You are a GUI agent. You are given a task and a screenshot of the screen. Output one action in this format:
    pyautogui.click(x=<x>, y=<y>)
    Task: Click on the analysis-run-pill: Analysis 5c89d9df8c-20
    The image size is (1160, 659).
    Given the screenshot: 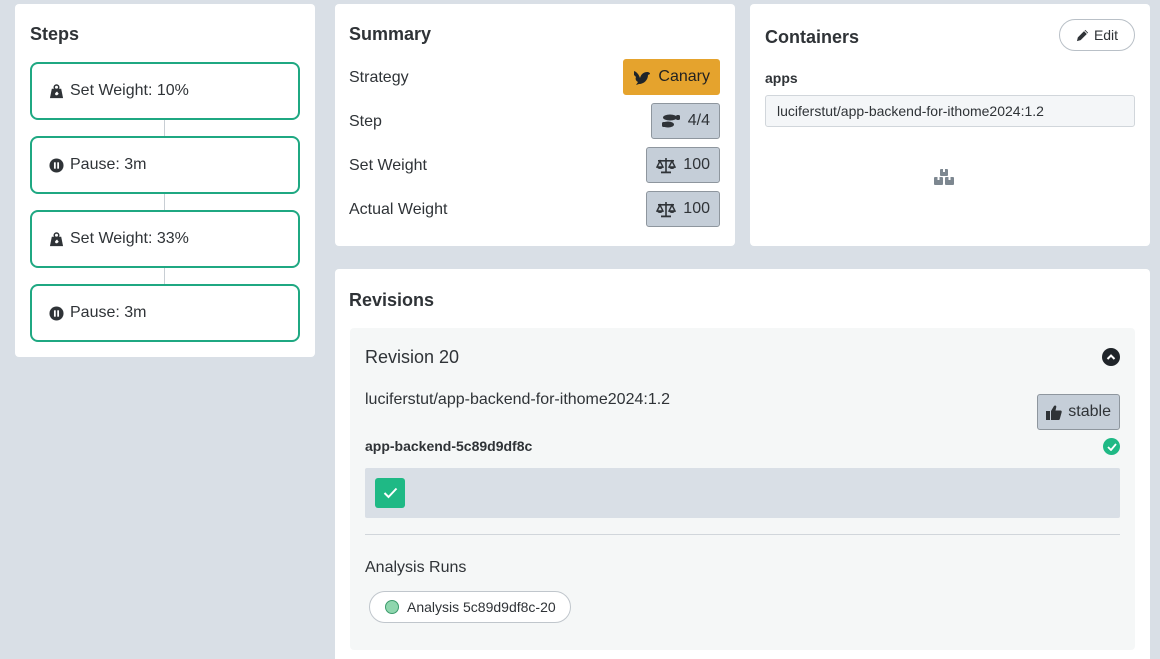 What is the action you would take?
    pyautogui.click(x=470, y=607)
    